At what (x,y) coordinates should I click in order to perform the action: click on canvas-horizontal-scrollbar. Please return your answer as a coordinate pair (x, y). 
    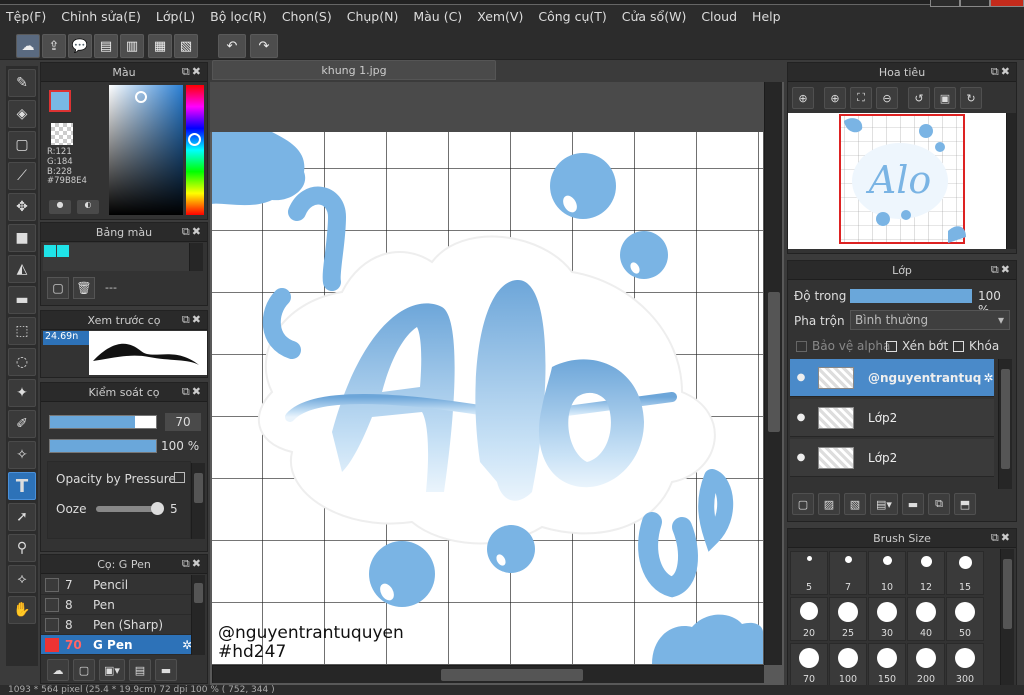
    Looking at the image, I should click on (488, 674).